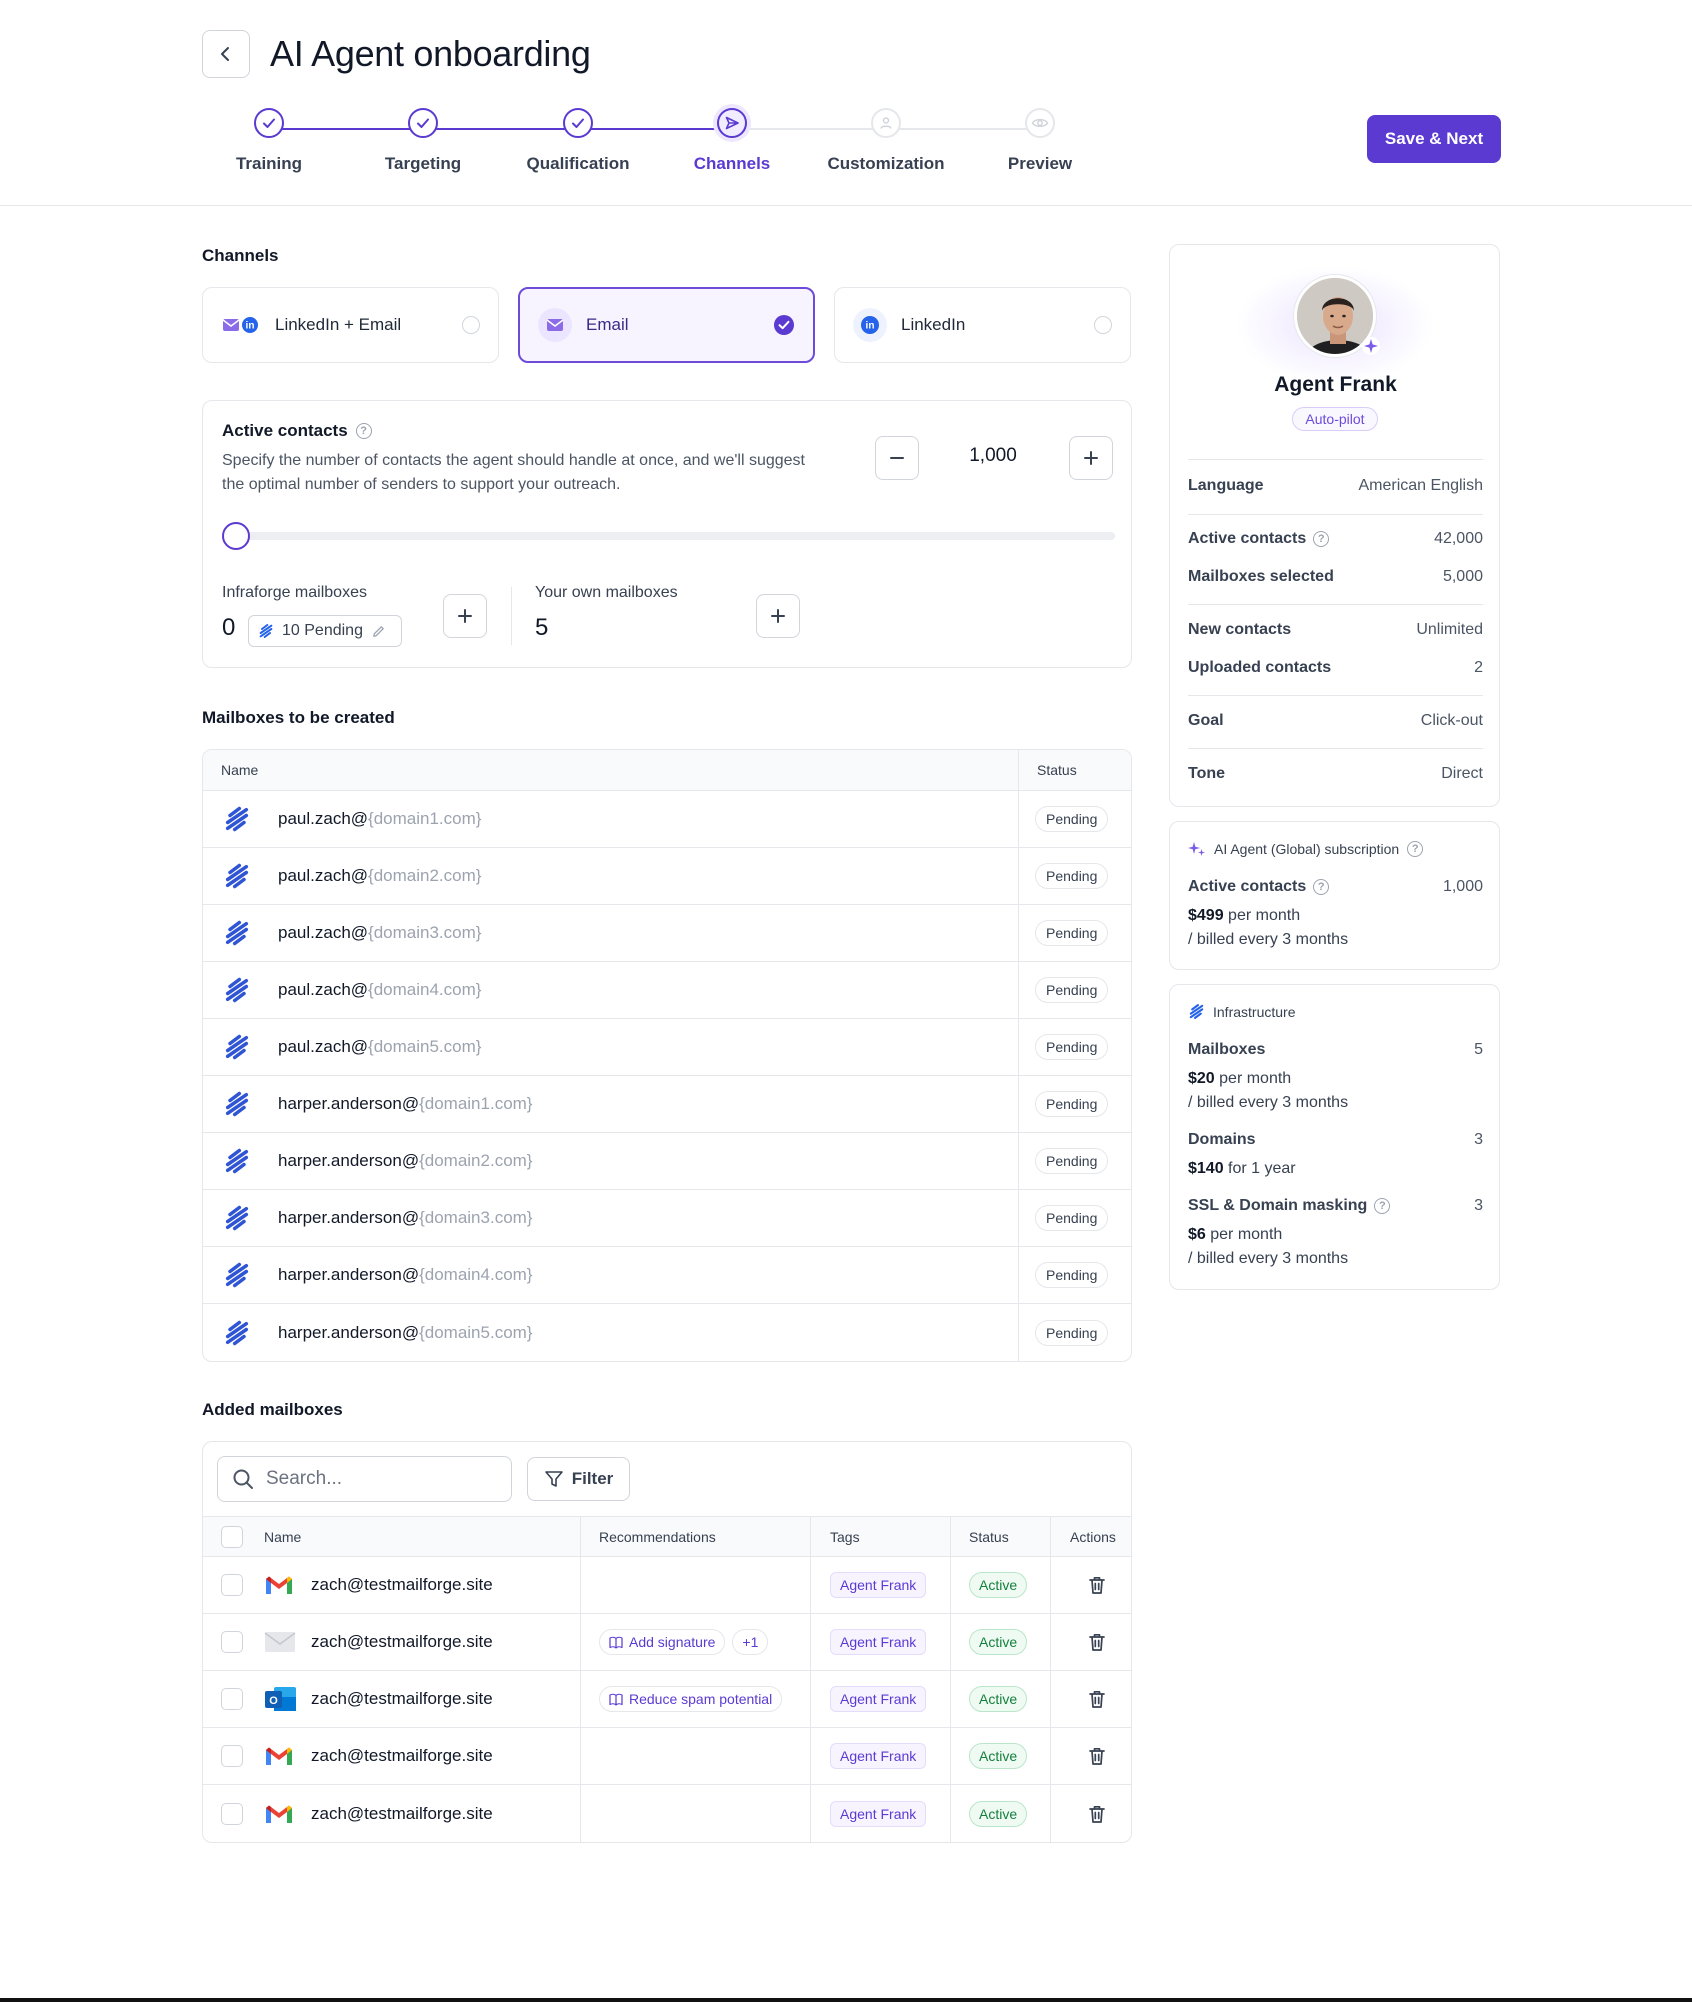  Describe the element at coordinates (405, 1332) in the screenshot. I see `mailbox-address: harper.anderson@ {domain5.com}` at that location.